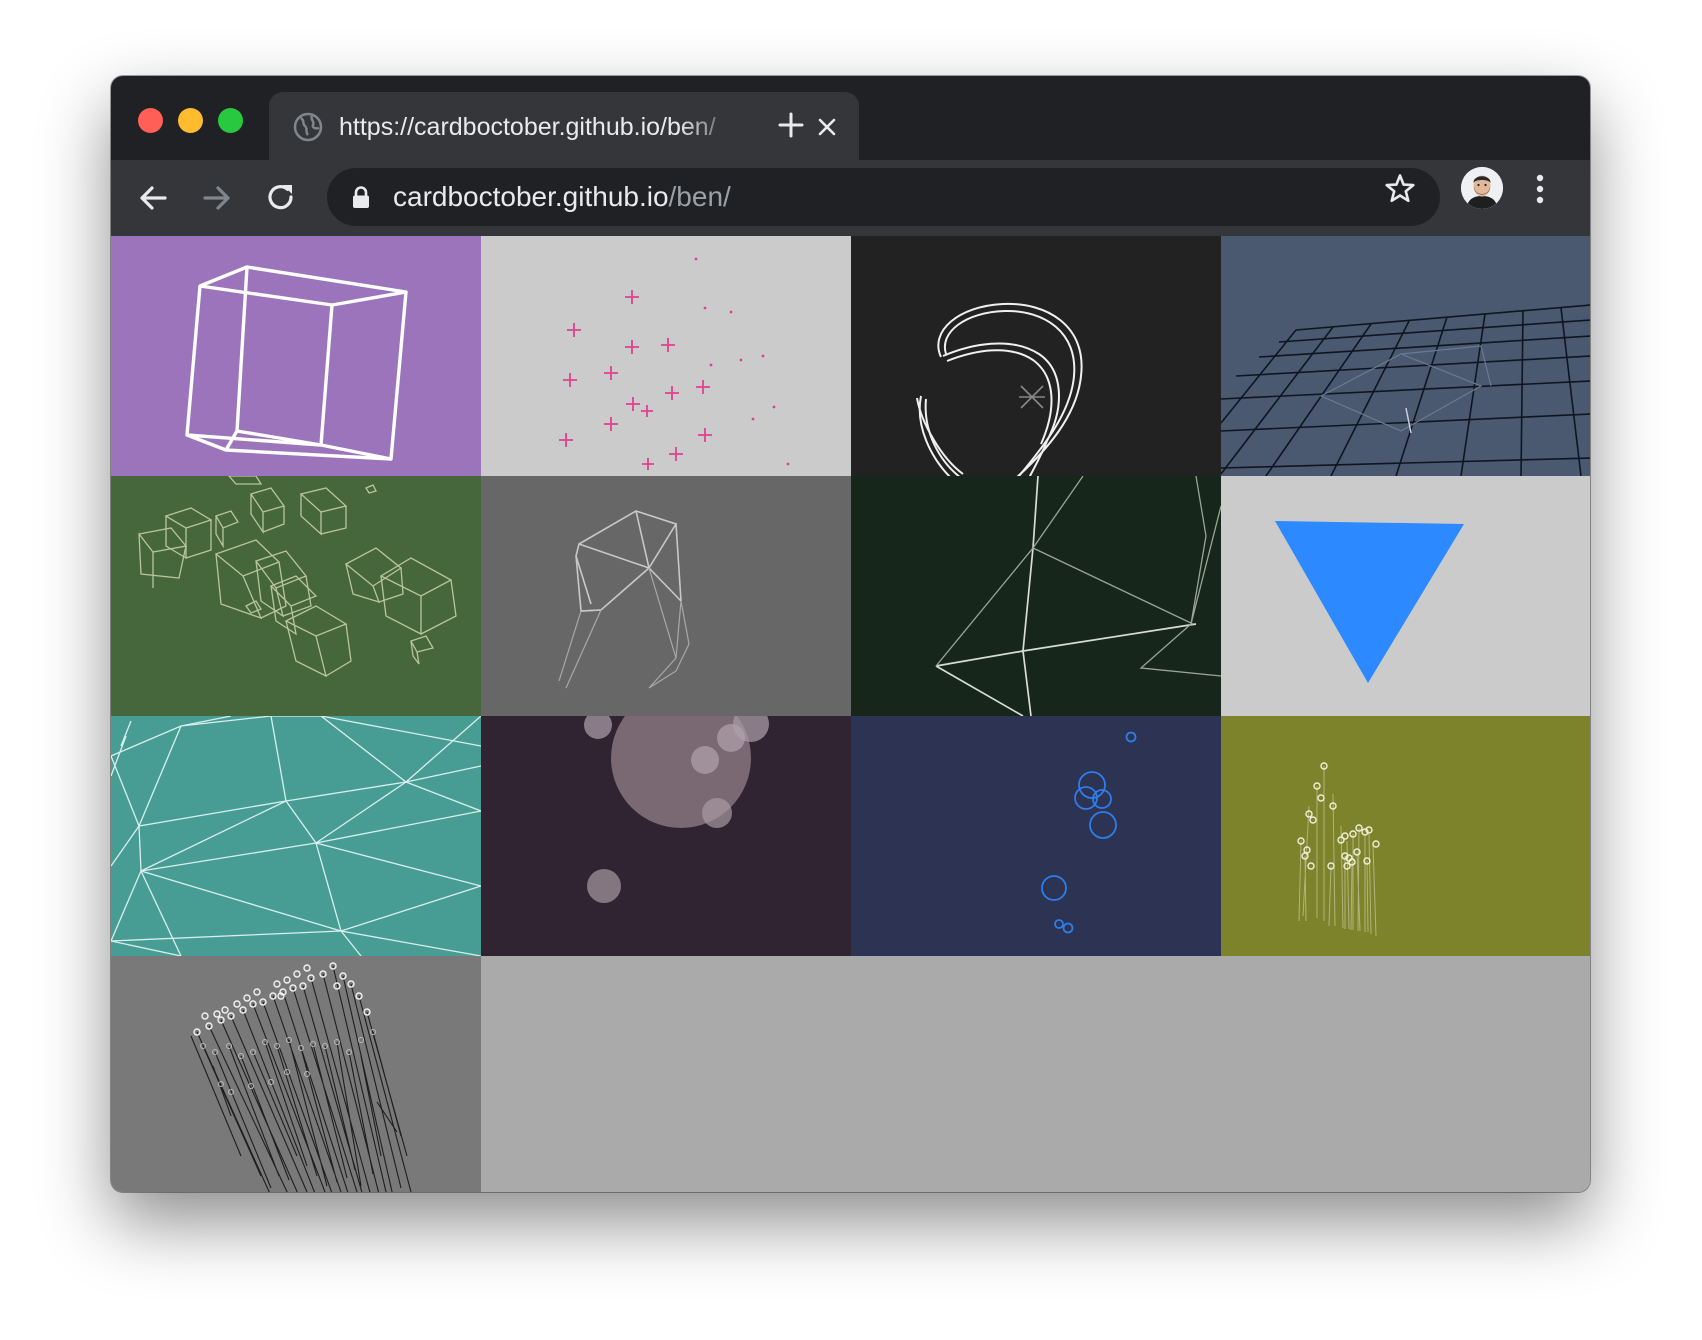 The height and width of the screenshot is (1340, 1702). I want to click on floating-cubes-art, so click(296, 596).